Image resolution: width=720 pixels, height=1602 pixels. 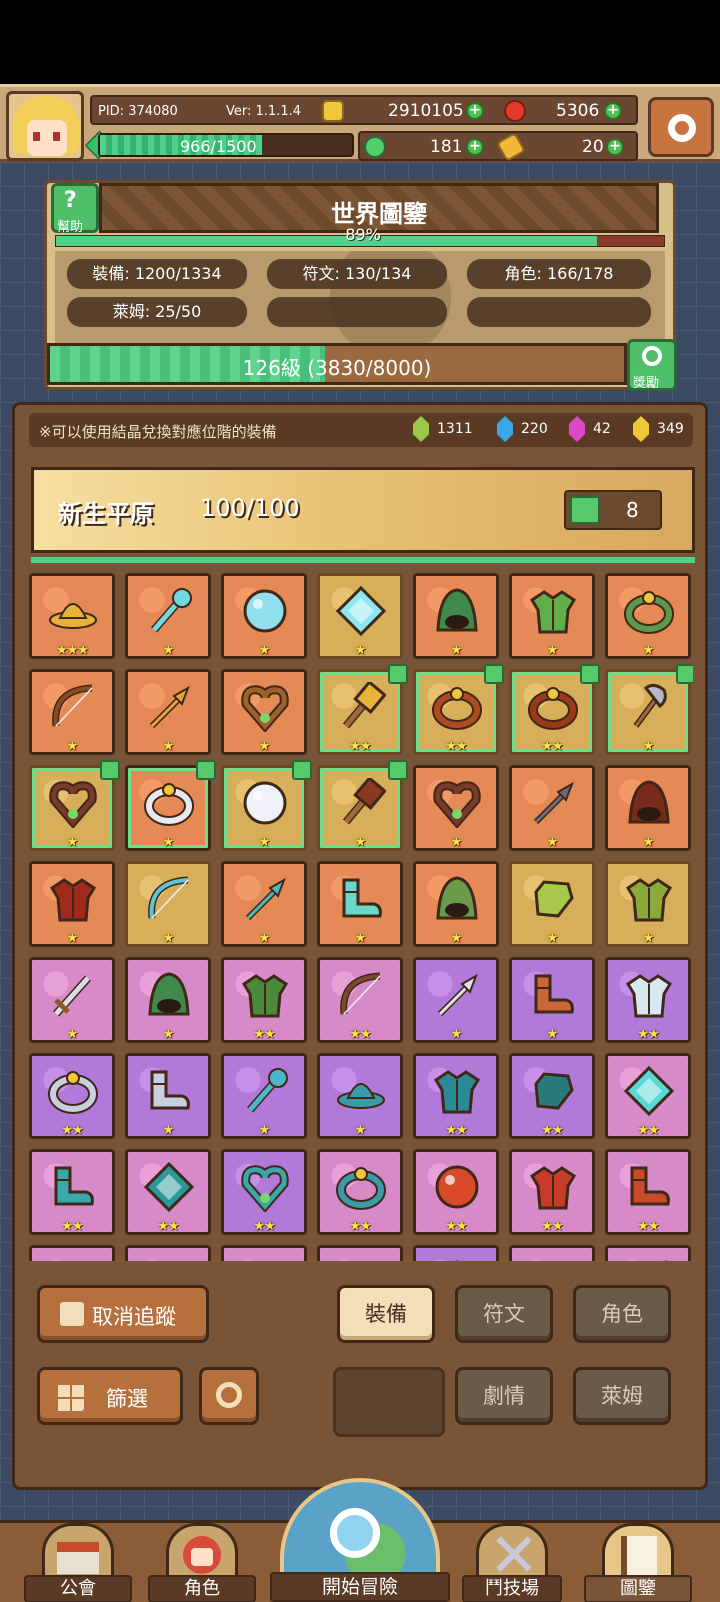 I want to click on item-slot-brown-hat, so click(x=168, y=1253).